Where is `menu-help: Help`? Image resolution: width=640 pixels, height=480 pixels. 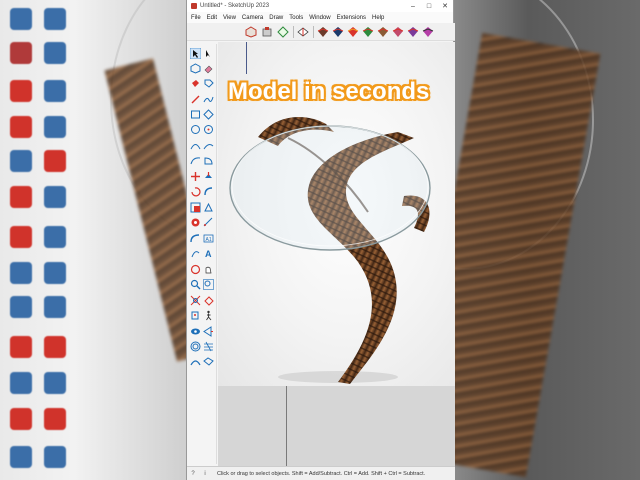
menu-help: Help is located at coordinates (378, 18).